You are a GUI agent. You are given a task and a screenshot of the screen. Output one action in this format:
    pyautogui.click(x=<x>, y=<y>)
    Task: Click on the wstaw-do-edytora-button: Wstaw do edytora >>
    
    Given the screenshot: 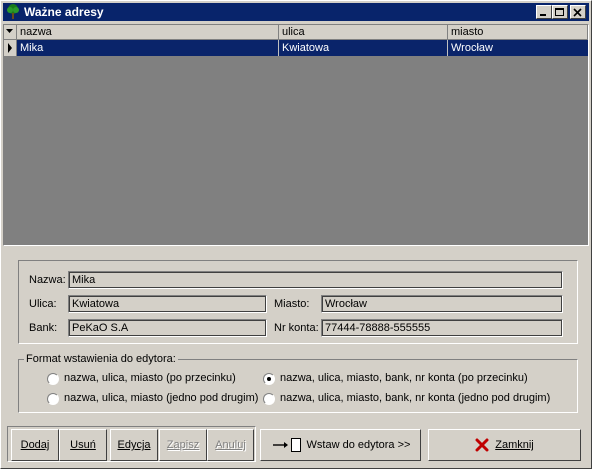 What is the action you would take?
    pyautogui.click(x=340, y=445)
    